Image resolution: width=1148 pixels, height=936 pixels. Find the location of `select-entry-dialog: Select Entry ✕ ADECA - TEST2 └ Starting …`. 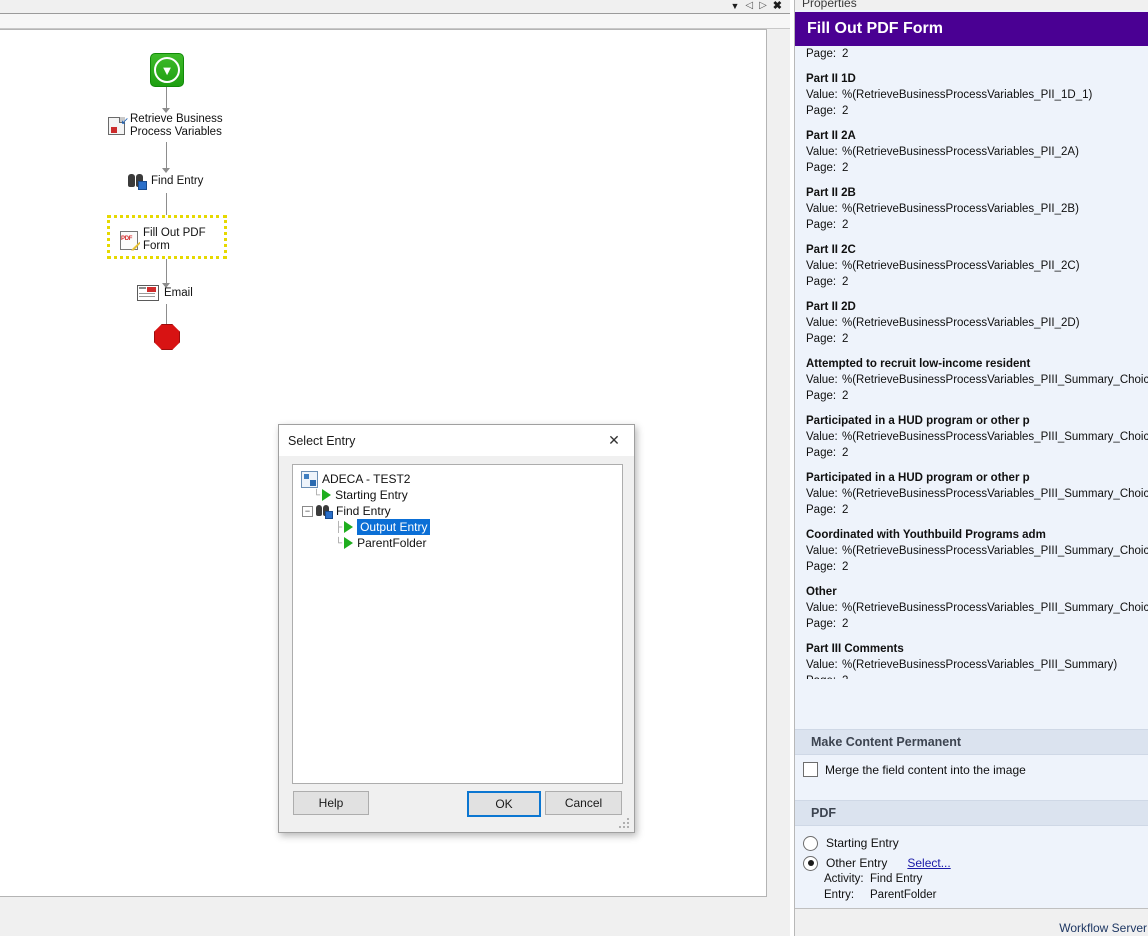

select-entry-dialog: Select Entry ✕ ADECA - TEST2 └ Starting … is located at coordinates (456, 628).